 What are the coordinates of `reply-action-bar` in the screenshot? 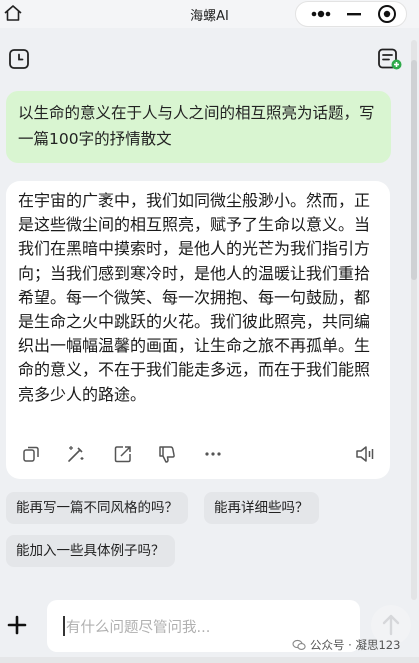 It's located at (198, 456).